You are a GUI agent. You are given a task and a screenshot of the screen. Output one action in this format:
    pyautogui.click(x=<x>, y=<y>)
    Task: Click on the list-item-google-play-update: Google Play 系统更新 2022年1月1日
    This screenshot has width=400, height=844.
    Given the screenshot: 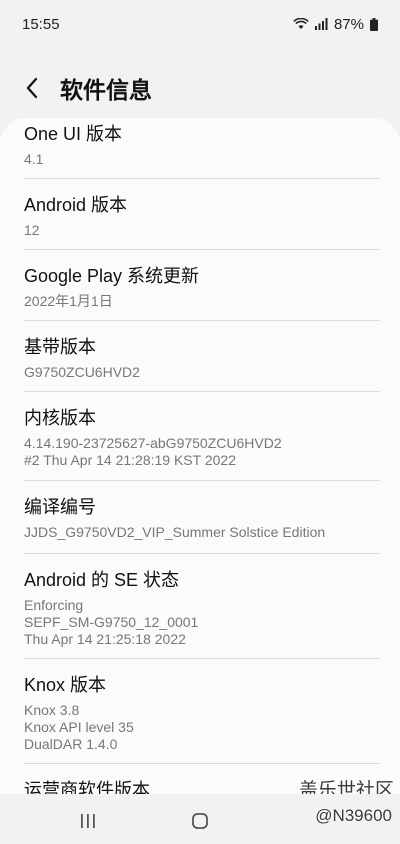 What is the action you would take?
    pyautogui.click(x=200, y=285)
    